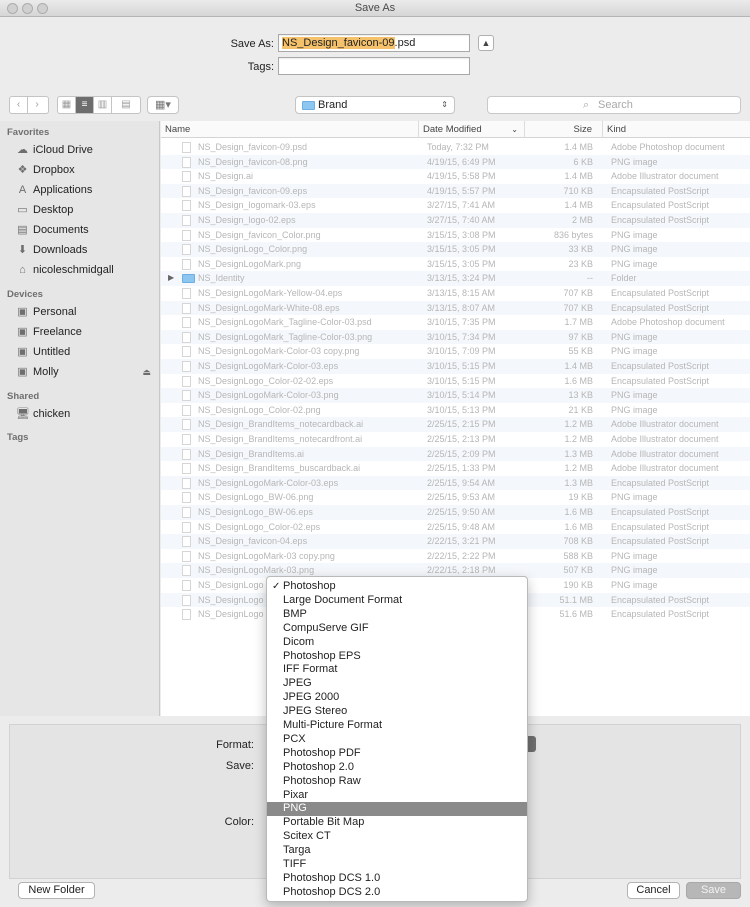  I want to click on format-option: PCX, so click(397, 740).